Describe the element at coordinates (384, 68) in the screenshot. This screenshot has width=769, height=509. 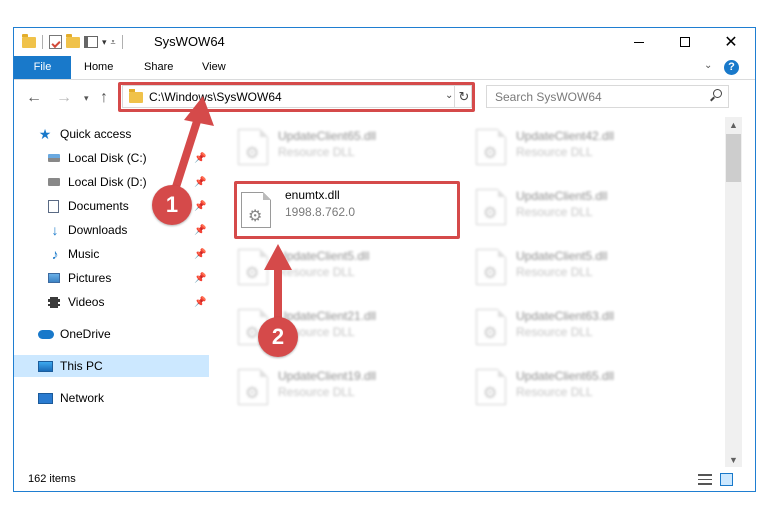
I see `ribbon: File Home Share View ⌄ ?` at that location.